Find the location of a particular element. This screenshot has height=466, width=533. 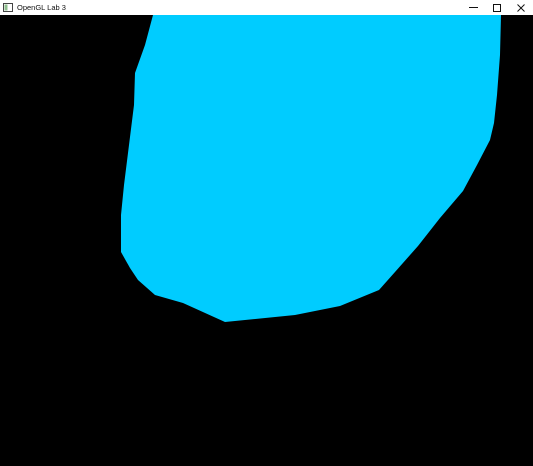

minimize-button is located at coordinates (473, 7).